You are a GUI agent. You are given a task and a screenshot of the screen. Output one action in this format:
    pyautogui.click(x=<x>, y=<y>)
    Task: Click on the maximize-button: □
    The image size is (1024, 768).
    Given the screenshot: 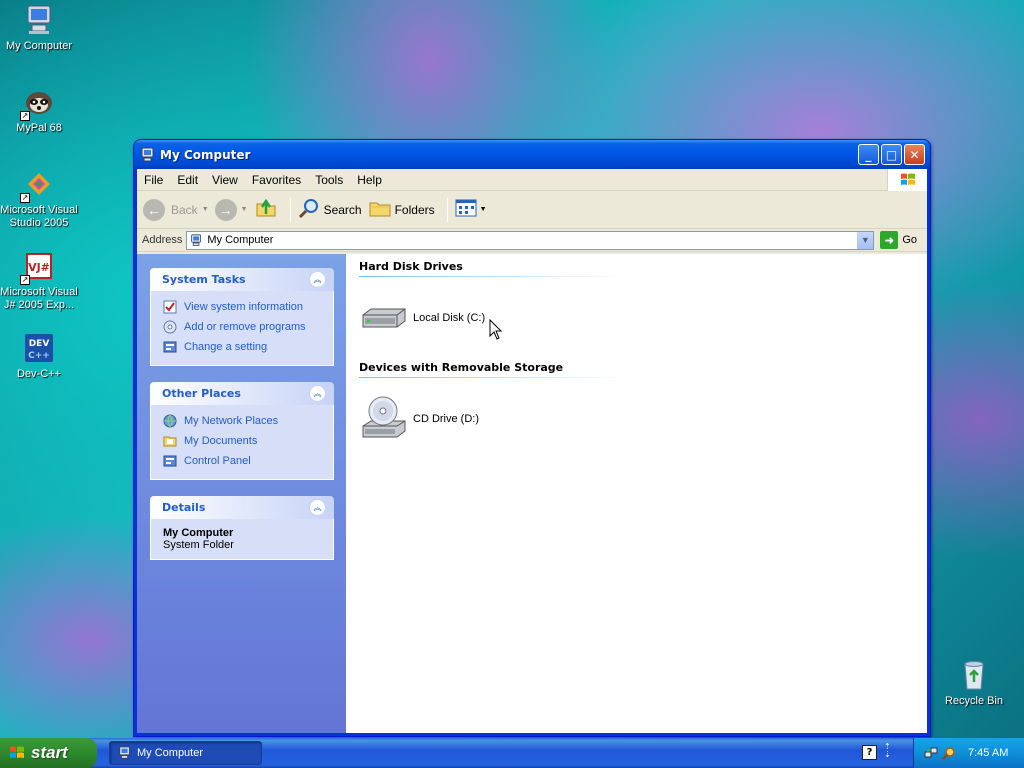 What is the action you would take?
    pyautogui.click(x=891, y=154)
    